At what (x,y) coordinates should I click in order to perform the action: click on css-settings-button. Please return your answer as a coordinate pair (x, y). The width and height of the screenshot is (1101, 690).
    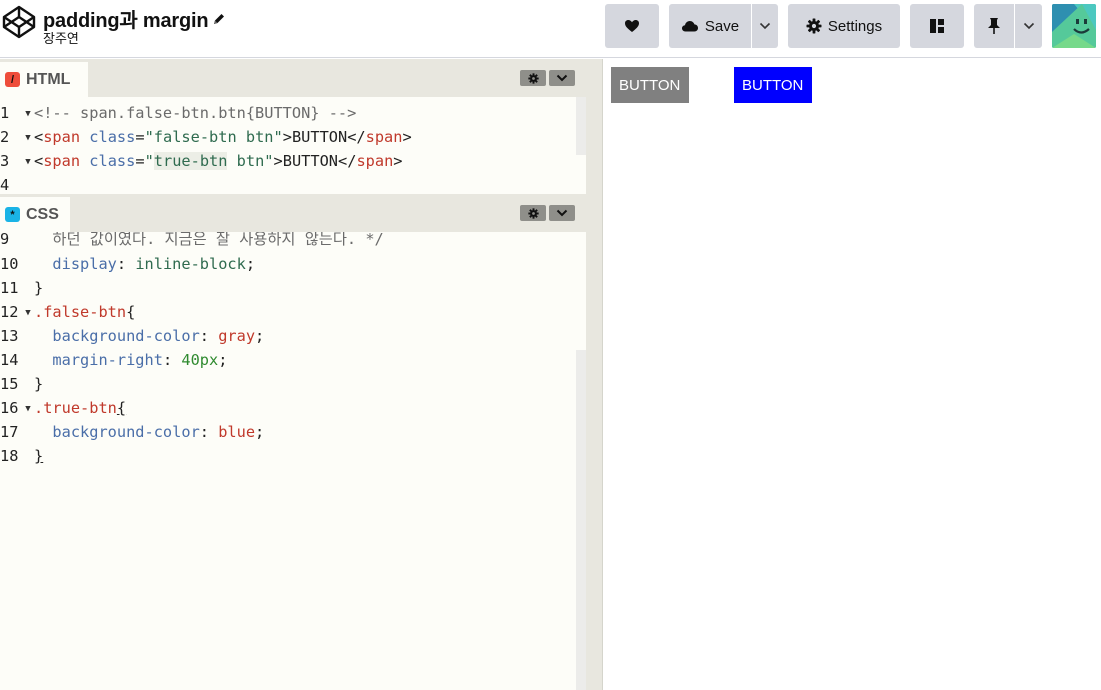
    Looking at the image, I should click on (533, 213).